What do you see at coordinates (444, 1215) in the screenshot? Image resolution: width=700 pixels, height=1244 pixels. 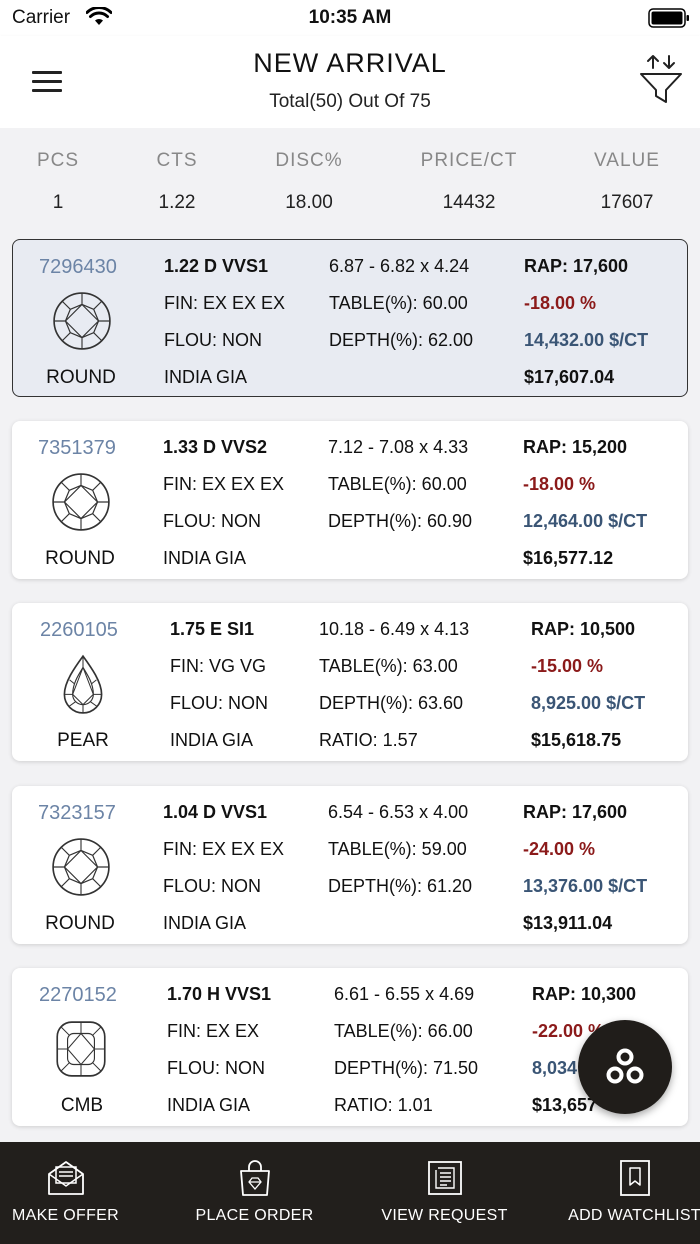 I see `view-request-label: VIEW REQUEST` at bounding box center [444, 1215].